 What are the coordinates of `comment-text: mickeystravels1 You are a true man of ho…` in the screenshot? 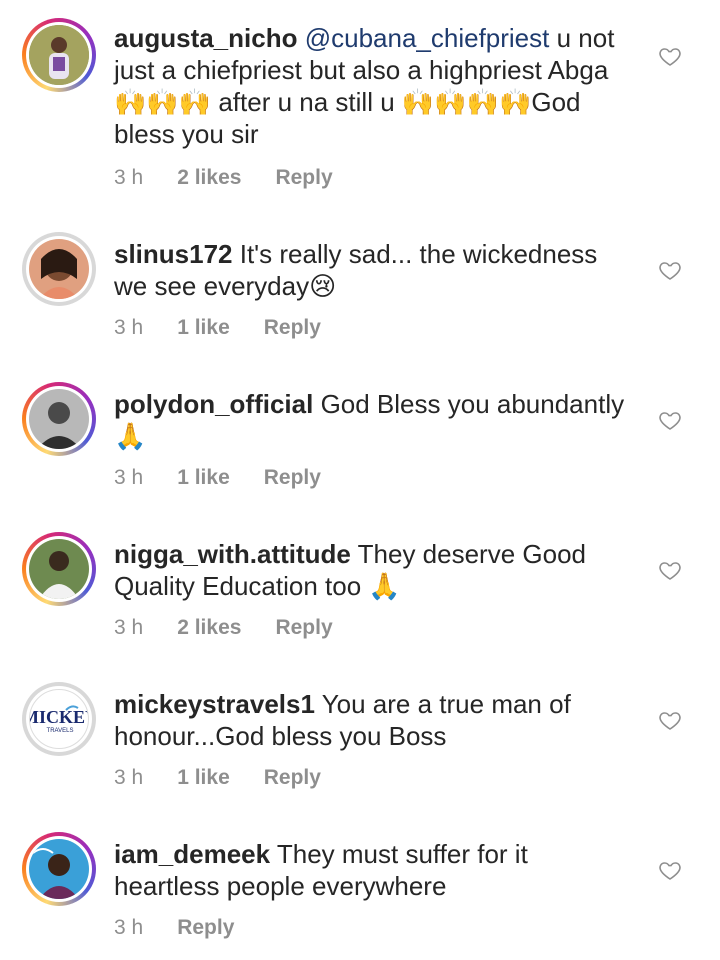 It's located at (374, 720).